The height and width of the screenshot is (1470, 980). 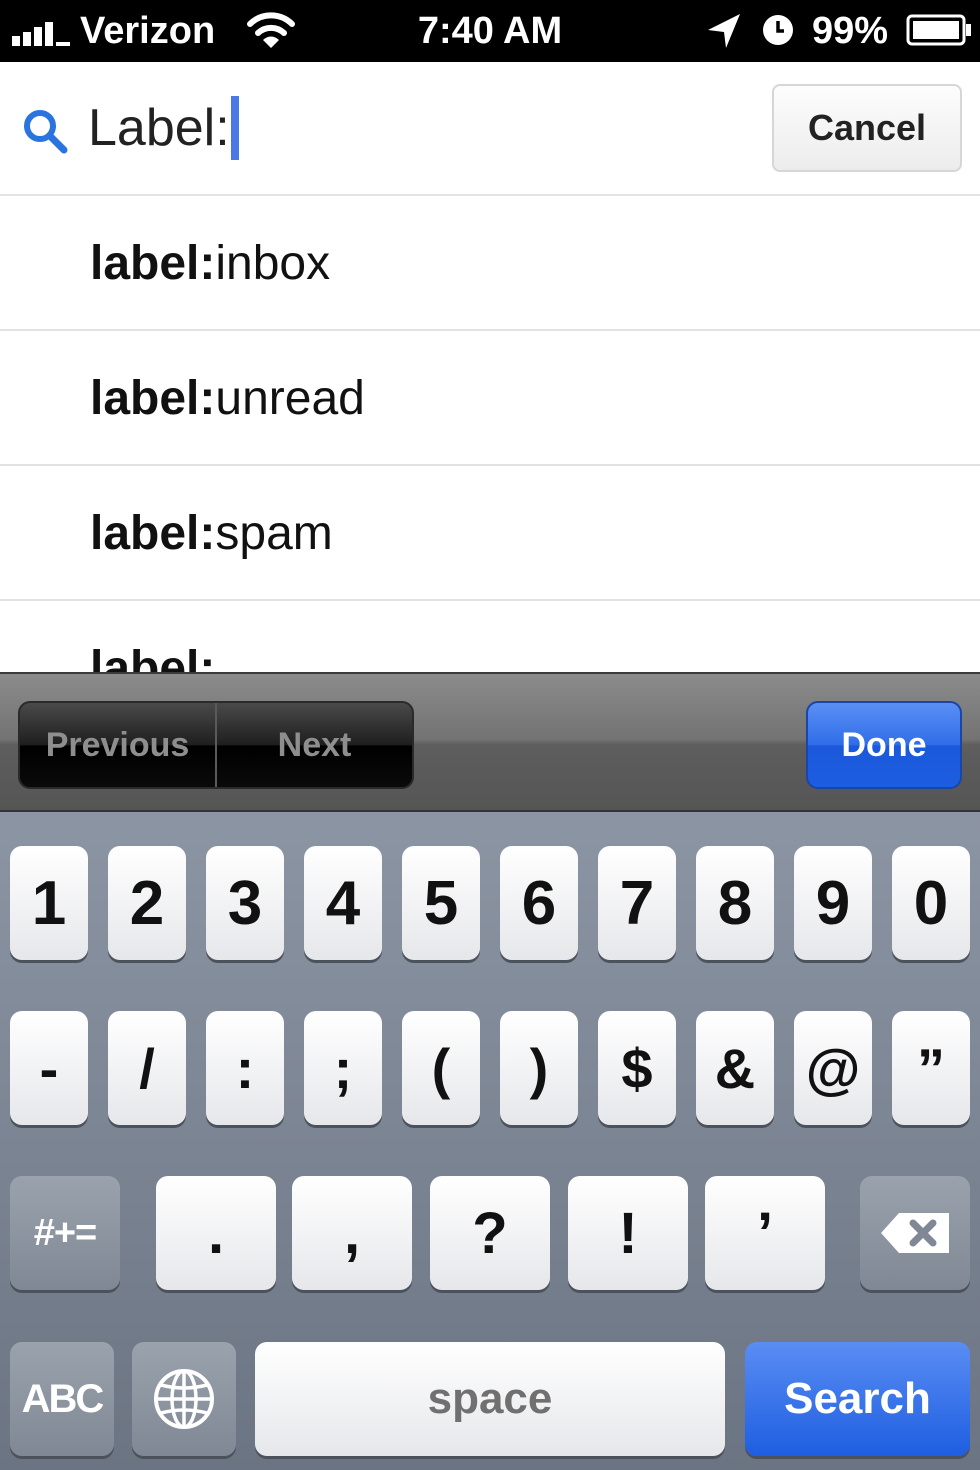 What do you see at coordinates (778, 30) in the screenshot?
I see `alarm-clock-icon` at bounding box center [778, 30].